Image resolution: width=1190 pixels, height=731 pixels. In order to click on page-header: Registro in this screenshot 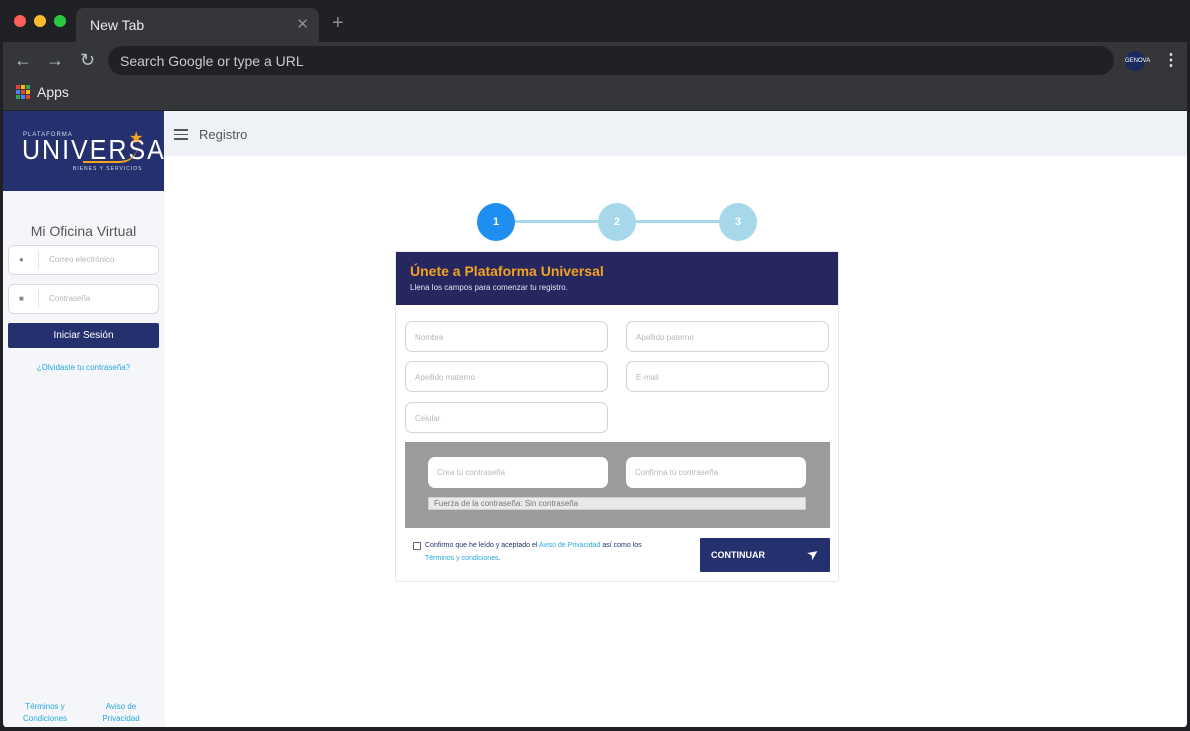, I will do `click(676, 133)`.